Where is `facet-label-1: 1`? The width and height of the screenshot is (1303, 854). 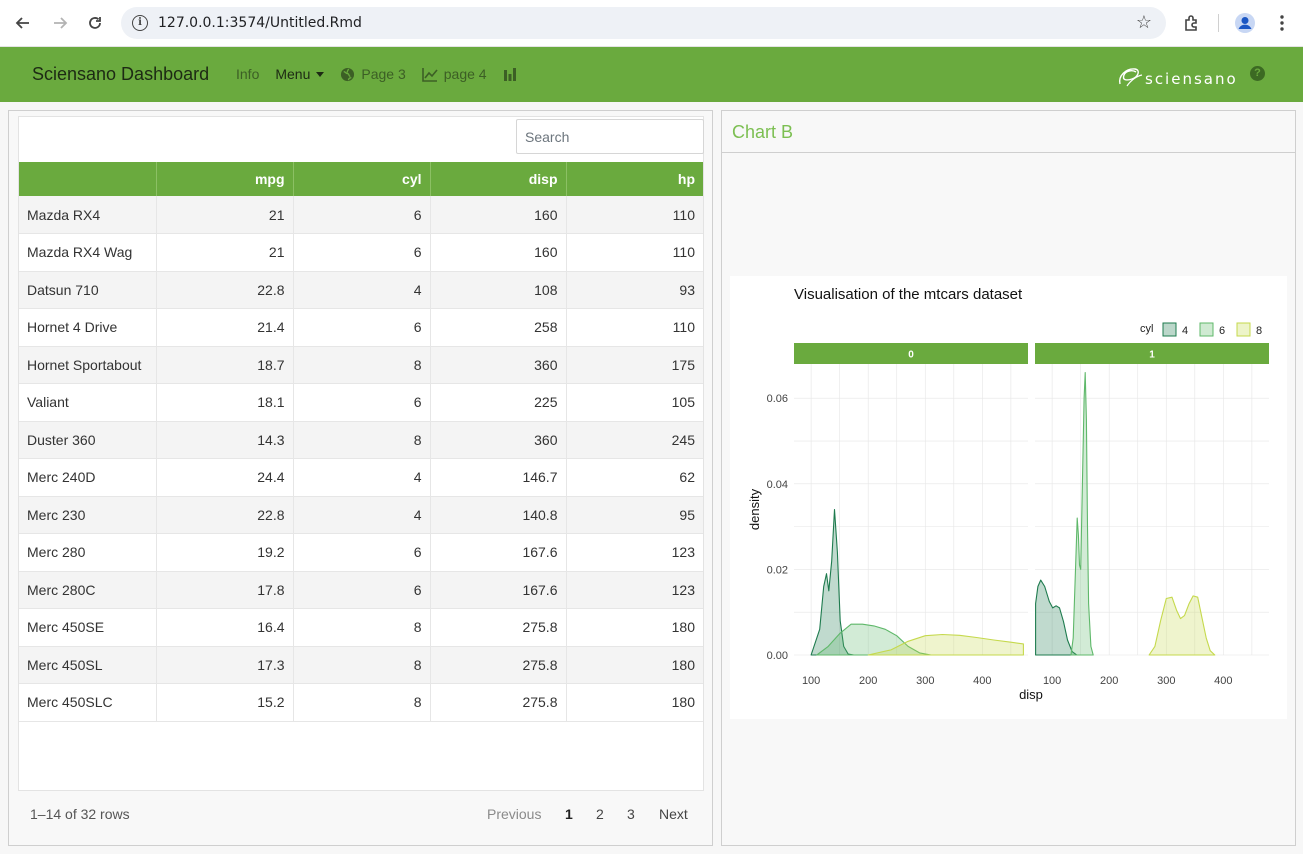
facet-label-1: 1 is located at coordinates (1152, 355).